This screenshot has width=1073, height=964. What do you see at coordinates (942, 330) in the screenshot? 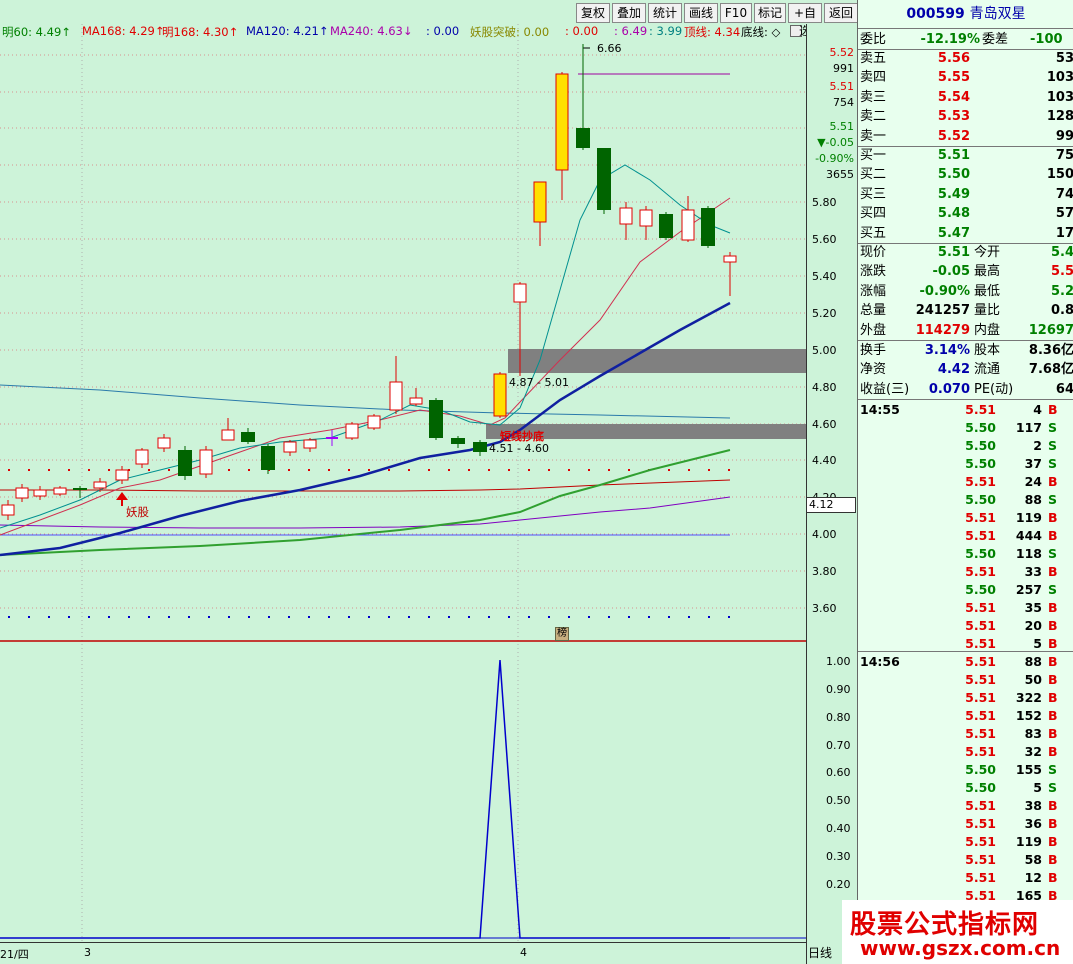
I see `quote-value: 114279` at bounding box center [942, 330].